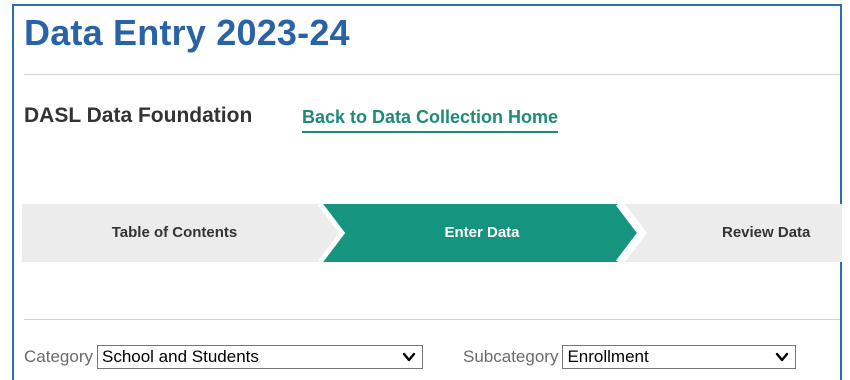 The height and width of the screenshot is (380, 850). I want to click on category-filter: Category School and Students, so click(223, 357).